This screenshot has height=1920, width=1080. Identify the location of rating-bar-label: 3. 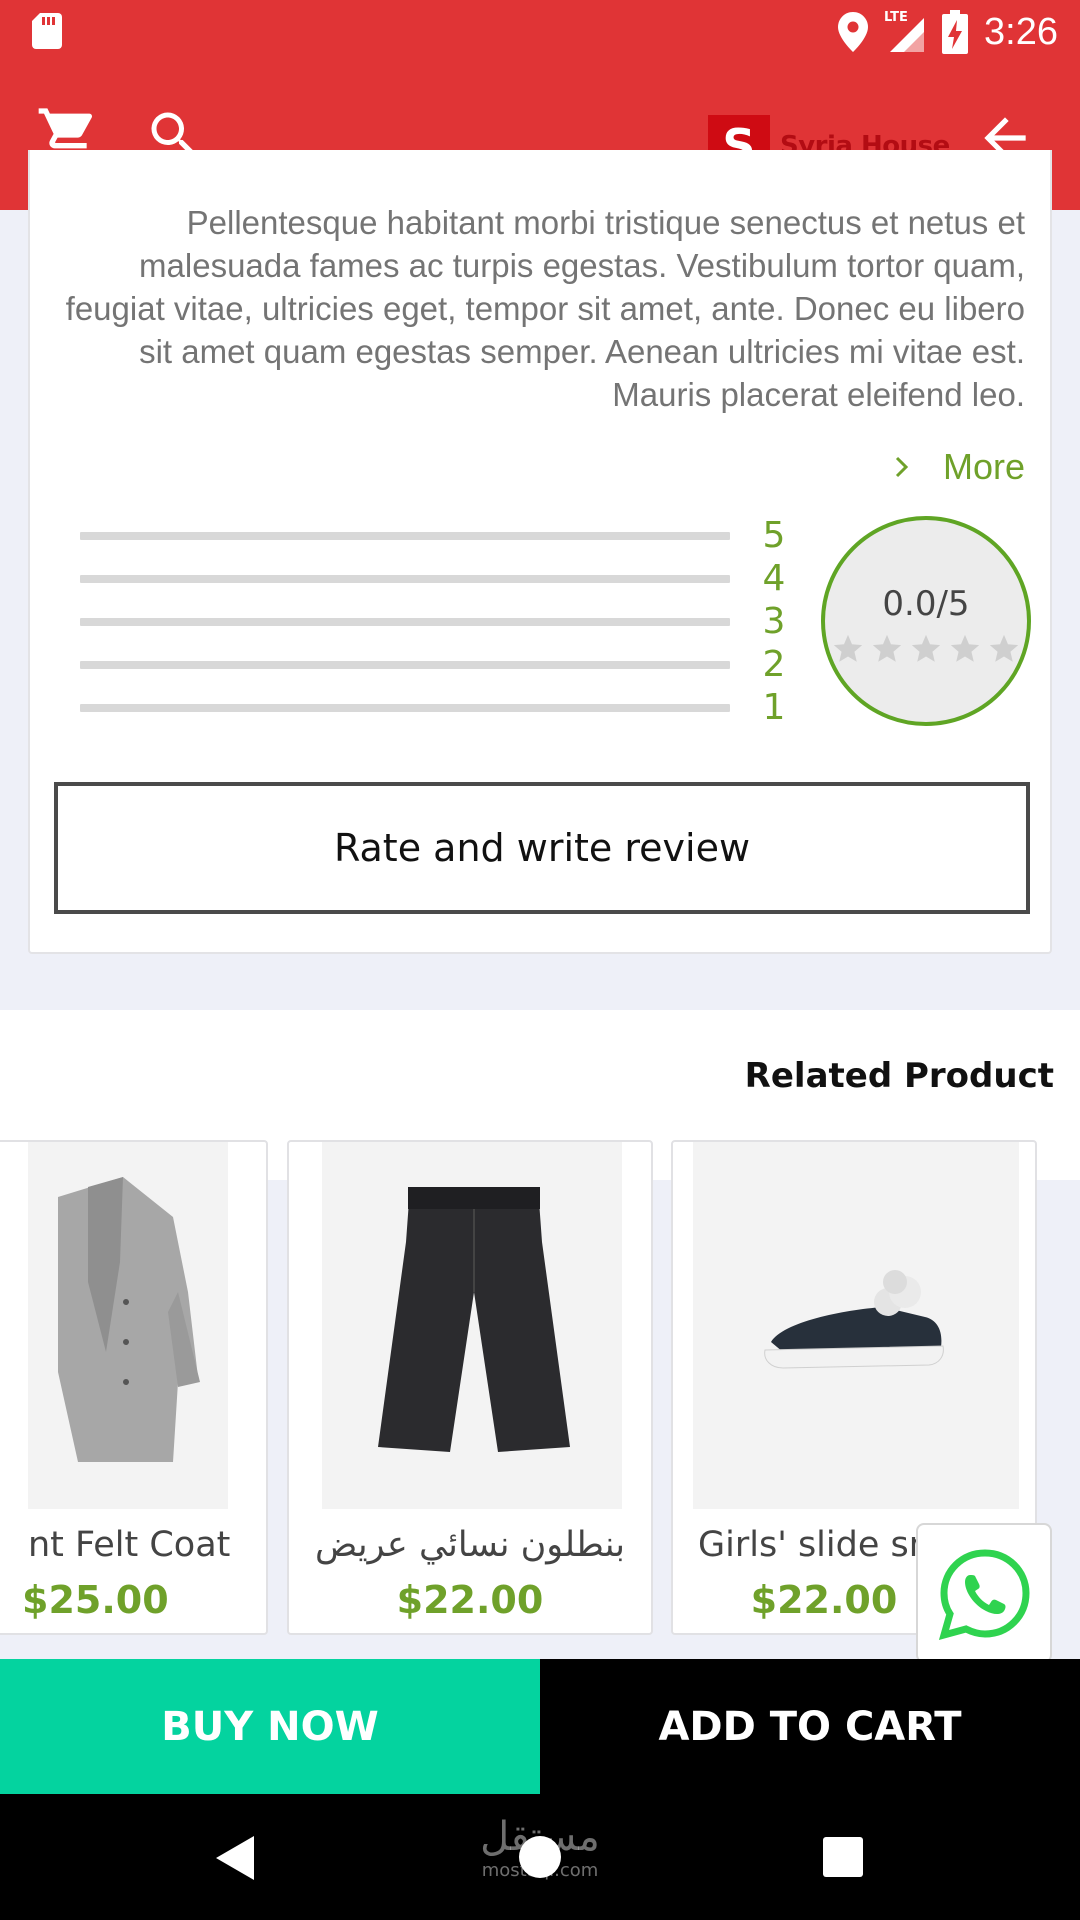
(774, 621).